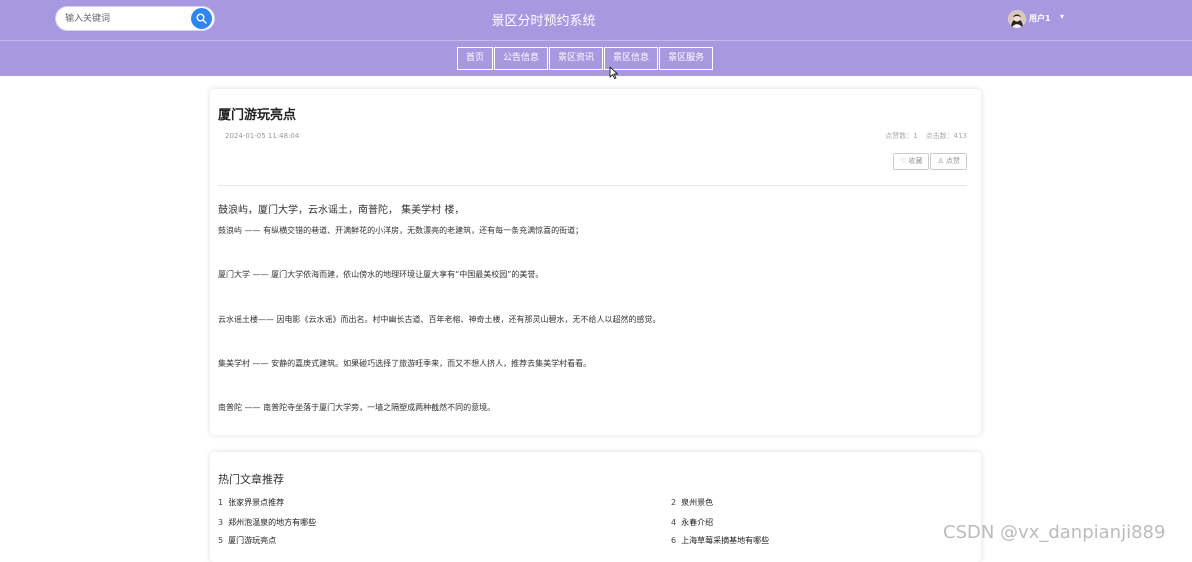 The image size is (1192, 562). Describe the element at coordinates (221, 502) in the screenshot. I see `hot-article-number: 1` at that location.